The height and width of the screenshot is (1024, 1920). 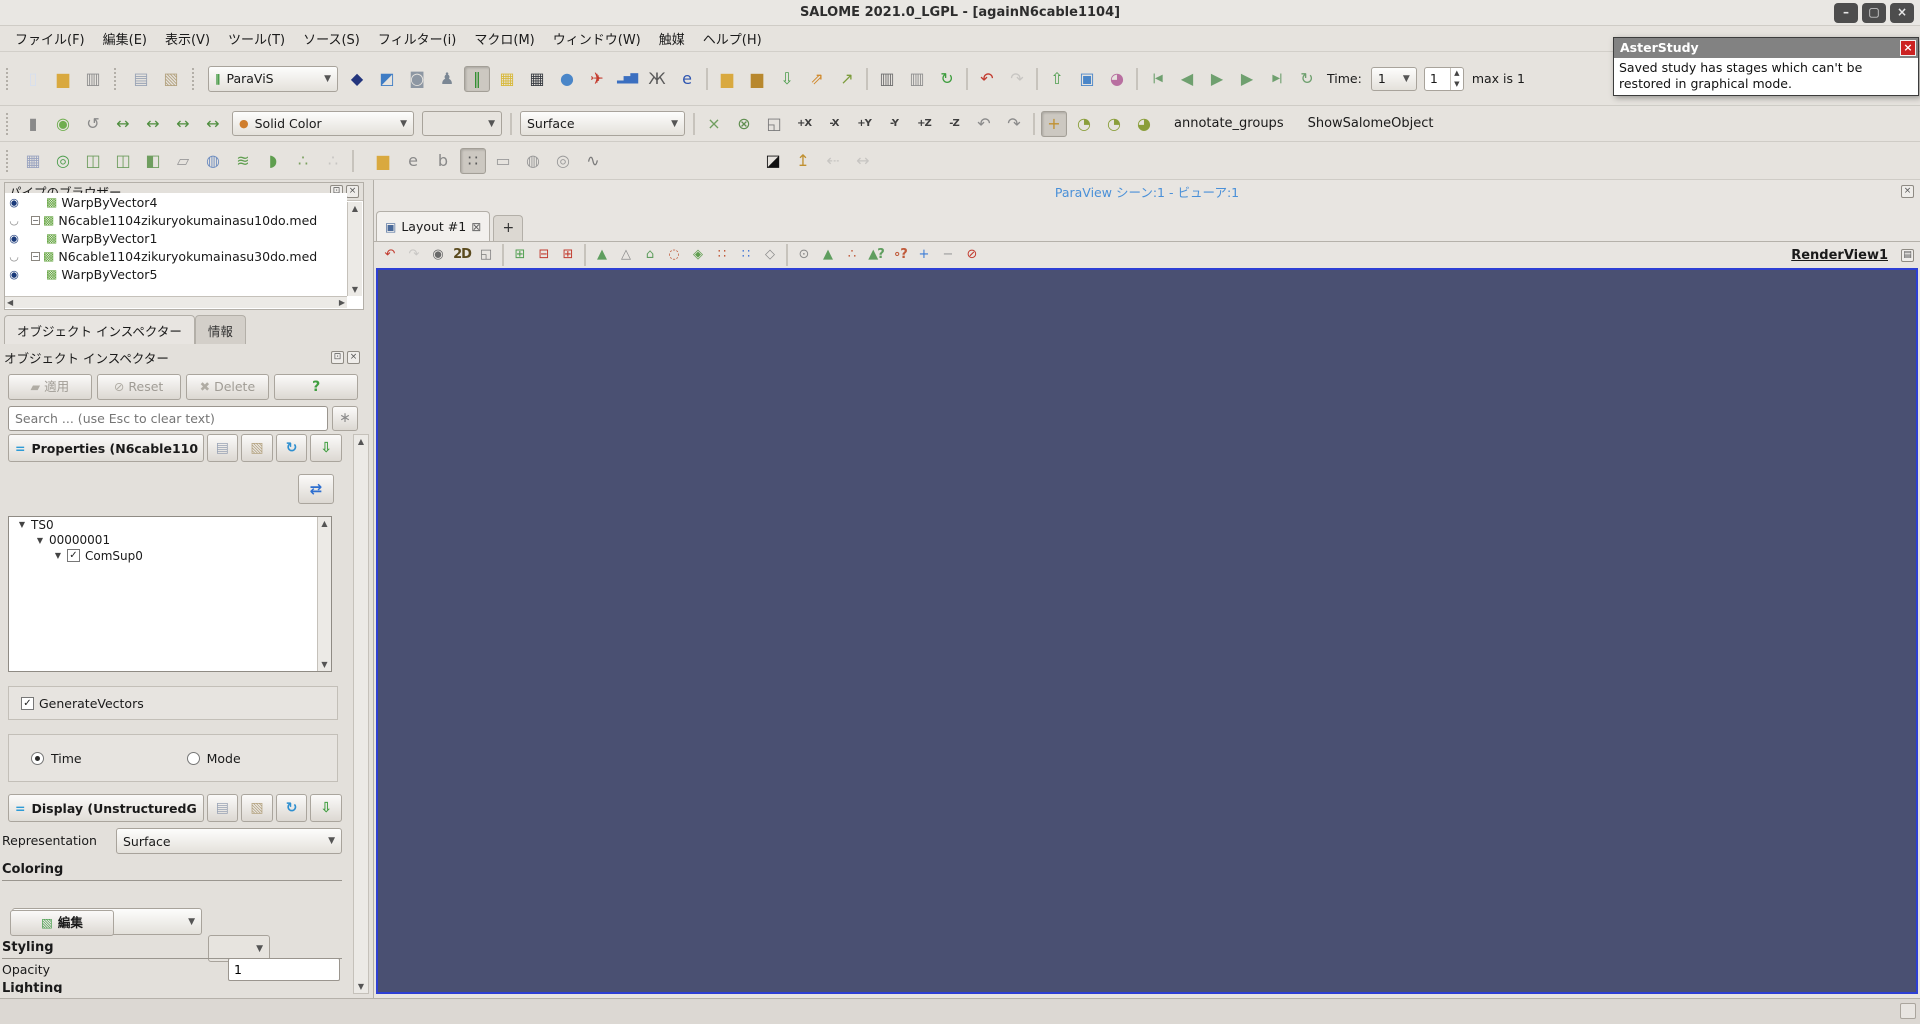 What do you see at coordinates (417, 38) in the screenshot?
I see `menu-item: フィルター(i)` at bounding box center [417, 38].